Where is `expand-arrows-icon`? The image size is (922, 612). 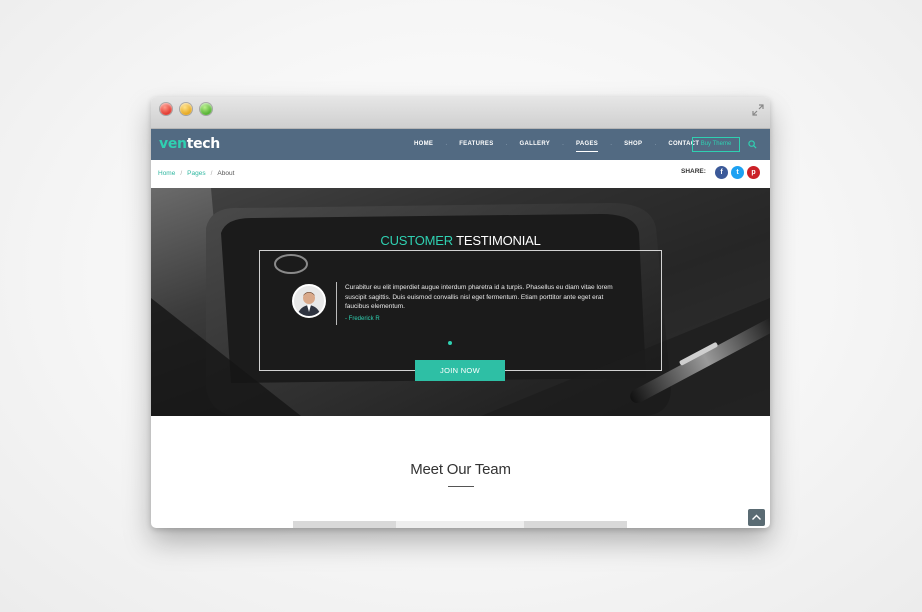
expand-arrows-icon is located at coordinates (758, 110).